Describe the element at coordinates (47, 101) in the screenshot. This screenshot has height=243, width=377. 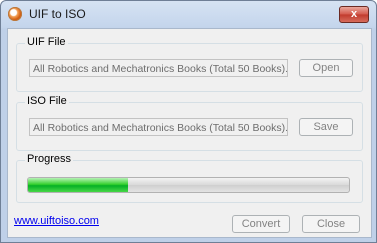
I see `iso-file-label: ISO File` at that location.